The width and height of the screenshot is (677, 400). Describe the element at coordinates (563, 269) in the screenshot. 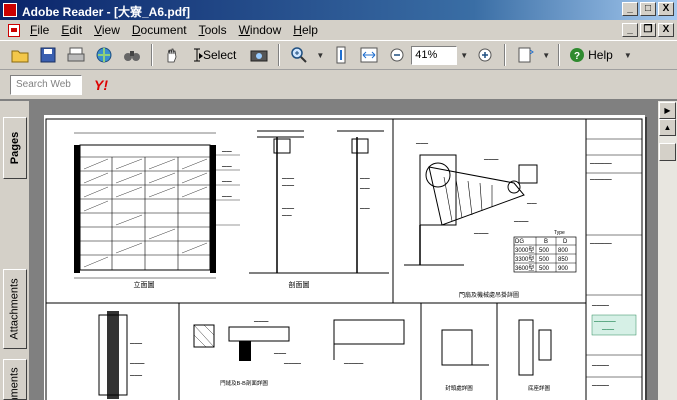

I see `table-cell: 900` at that location.